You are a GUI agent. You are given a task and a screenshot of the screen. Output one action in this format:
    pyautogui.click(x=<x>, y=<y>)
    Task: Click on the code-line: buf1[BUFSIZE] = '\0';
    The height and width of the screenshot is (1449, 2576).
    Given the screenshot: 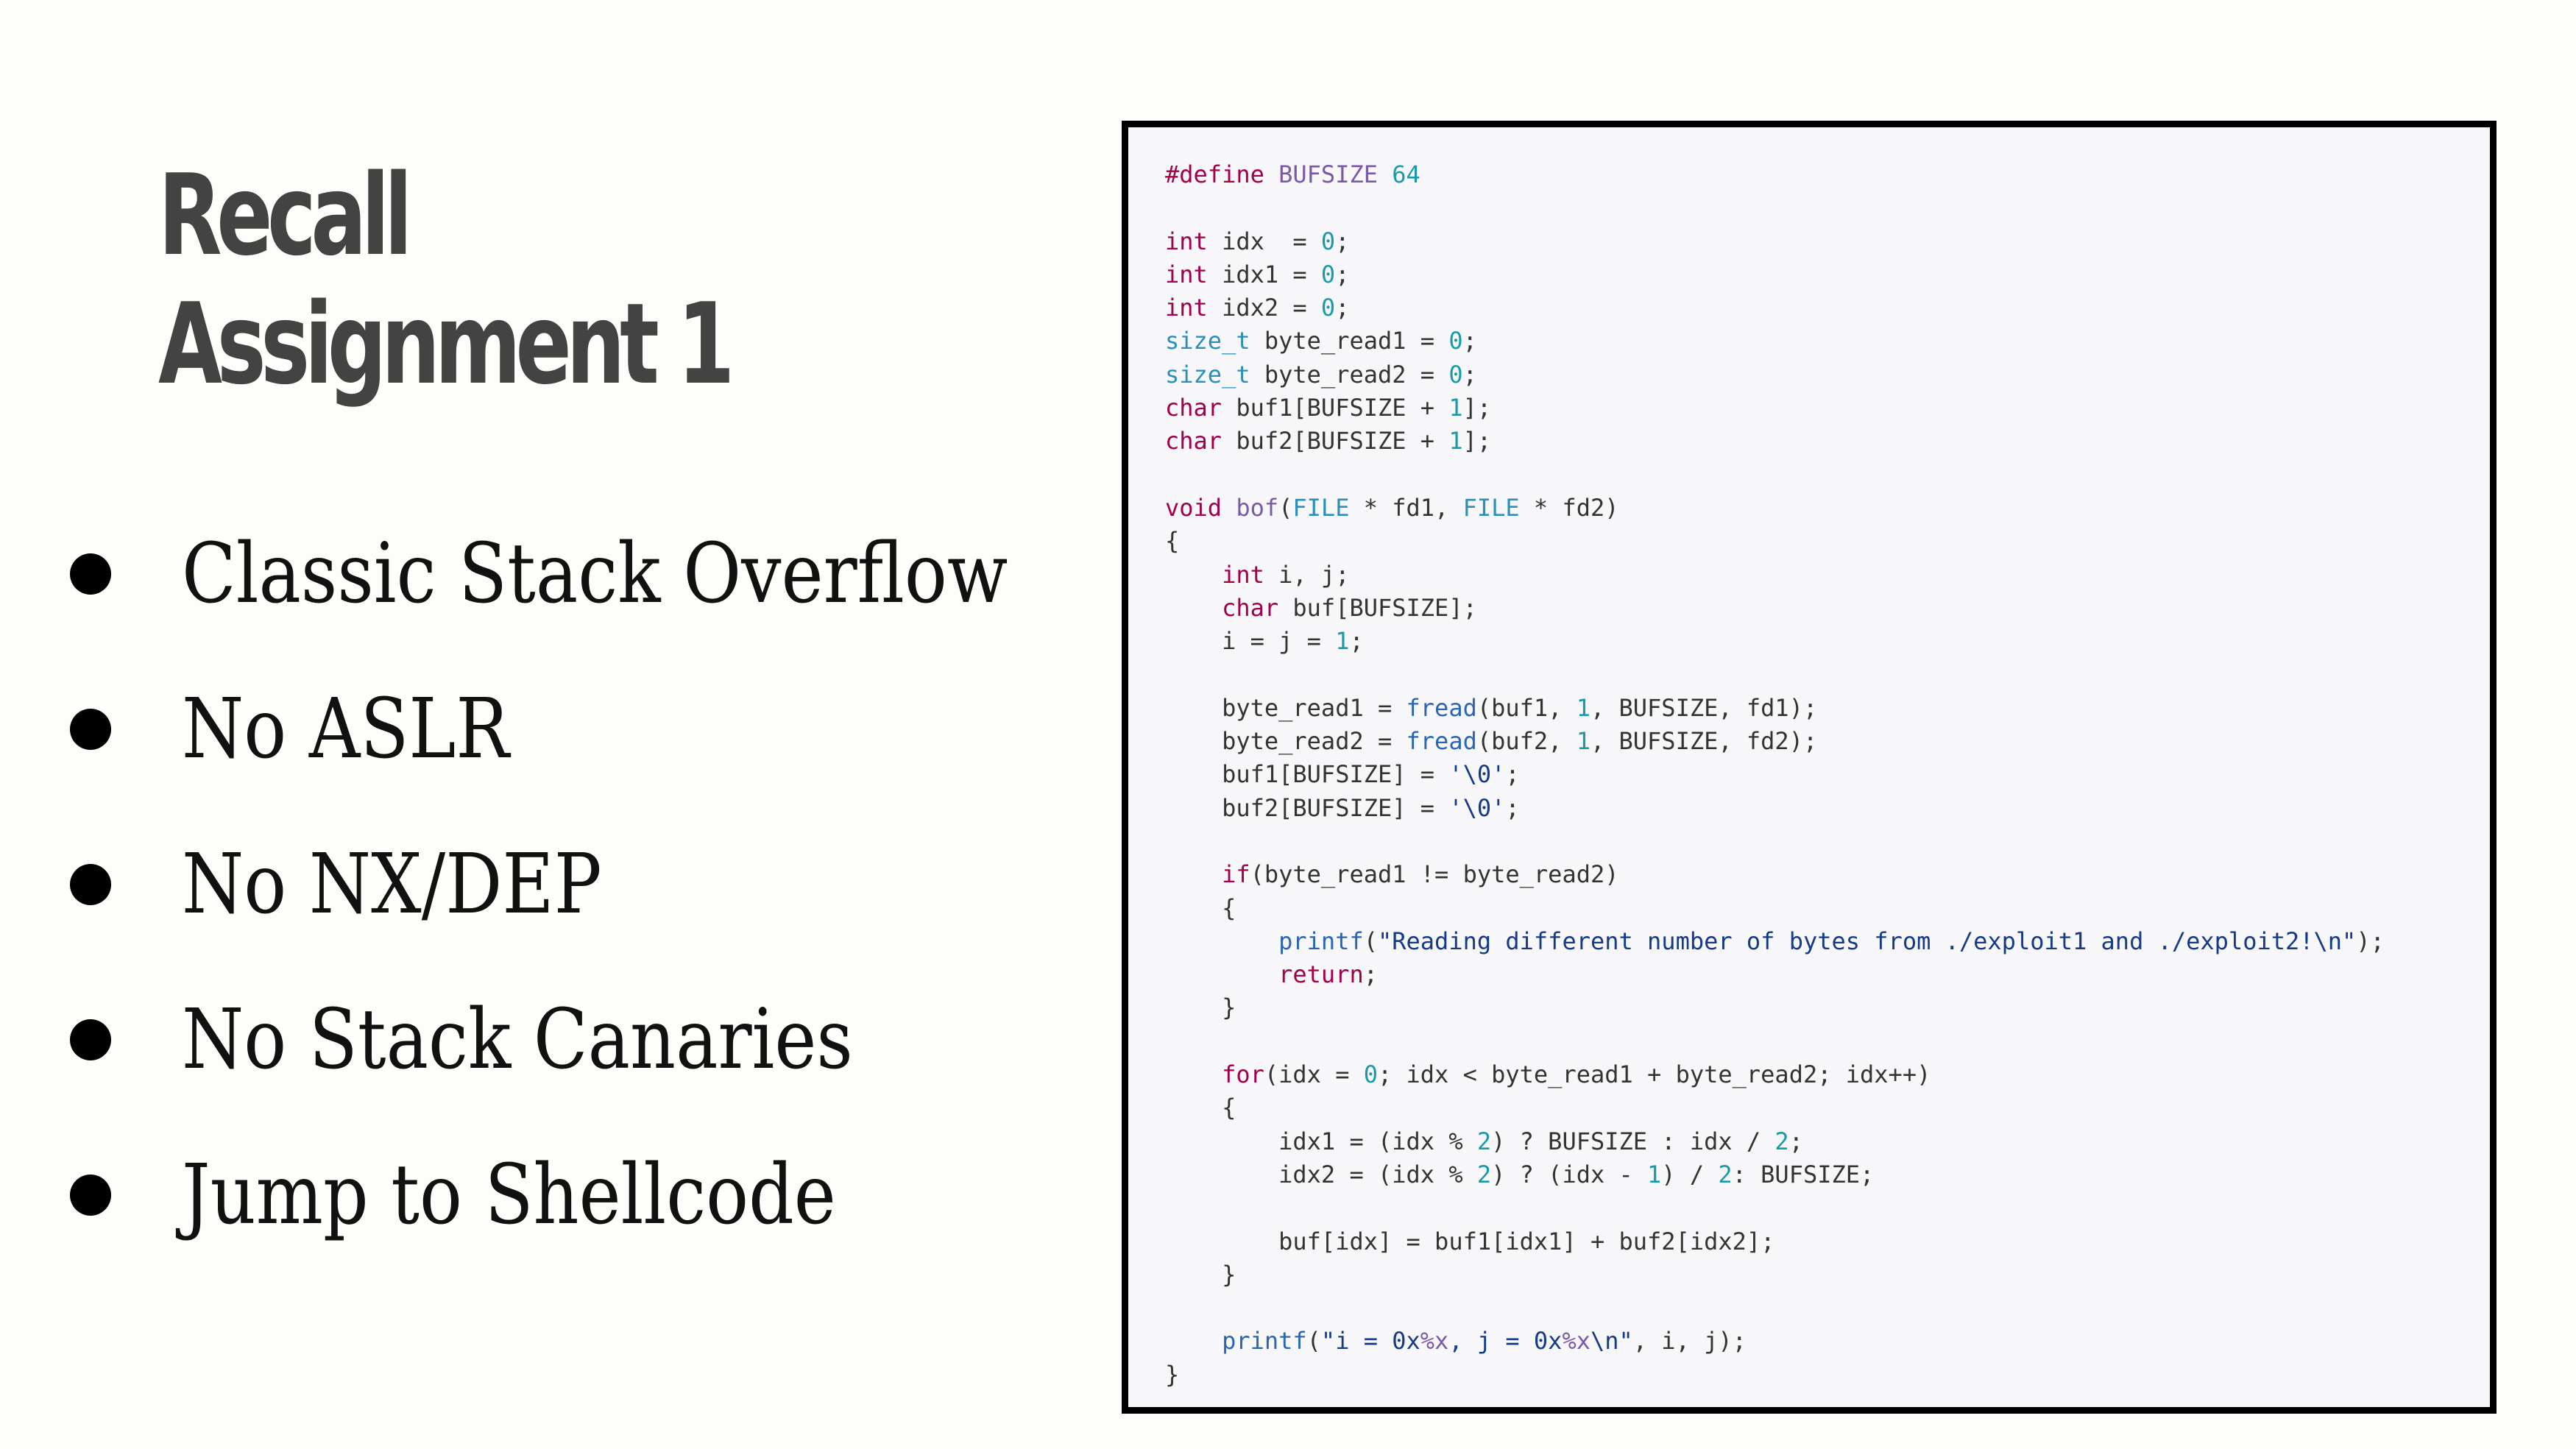 What is the action you would take?
    pyautogui.click(x=1775, y=774)
    